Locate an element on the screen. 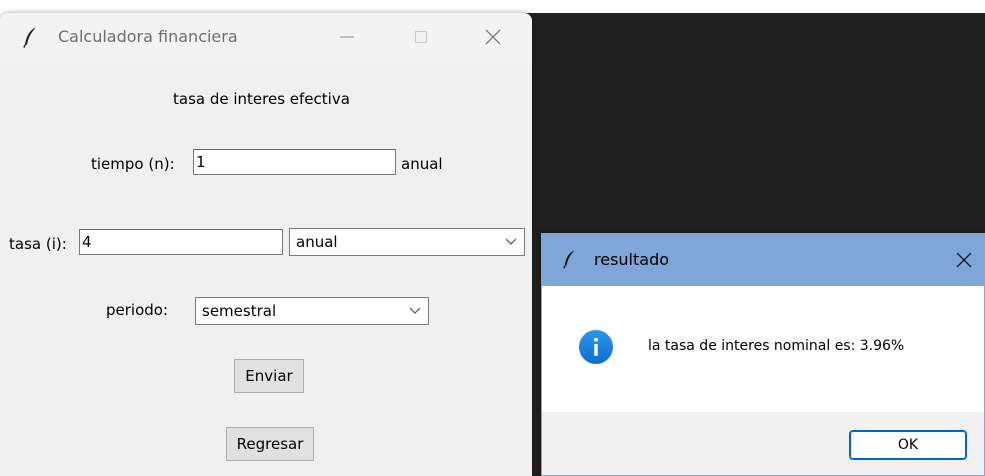 The image size is (985, 476). minimize-button is located at coordinates (347, 37).